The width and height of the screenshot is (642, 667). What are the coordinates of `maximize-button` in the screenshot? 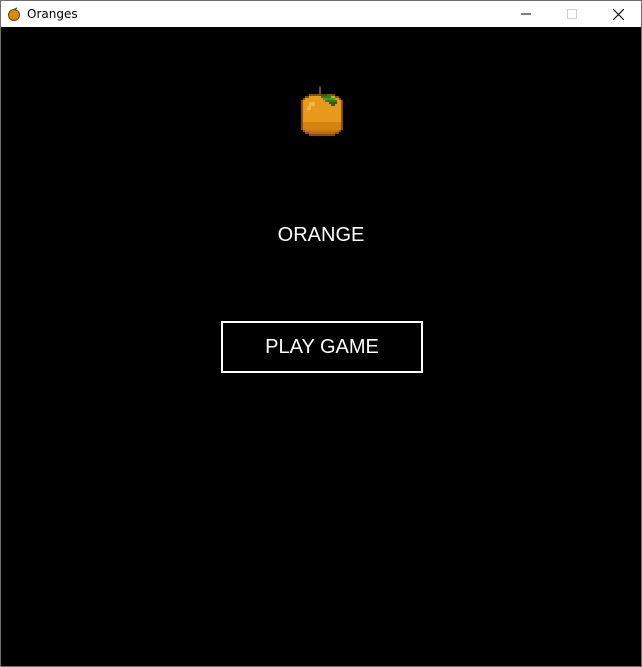 It's located at (572, 14).